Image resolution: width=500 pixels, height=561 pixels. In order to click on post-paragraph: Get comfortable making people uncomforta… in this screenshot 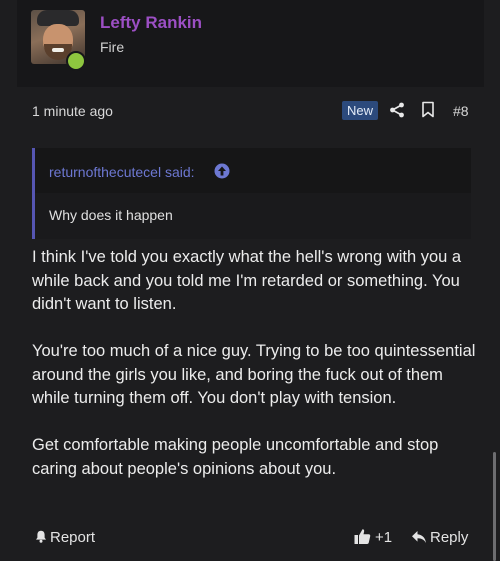, I will do `click(235, 457)`.